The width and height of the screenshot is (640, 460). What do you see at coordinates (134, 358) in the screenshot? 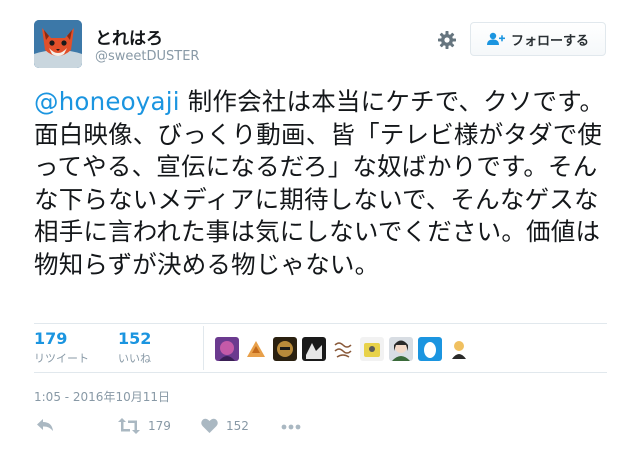
I see `like-label: いいね` at bounding box center [134, 358].